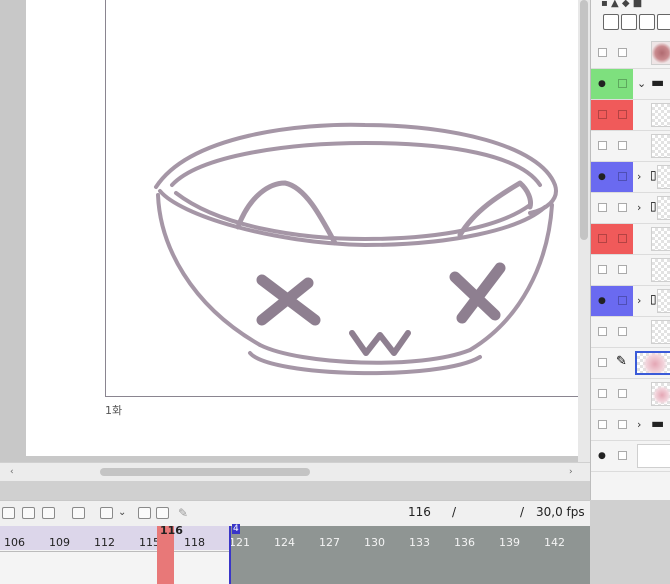  Describe the element at coordinates (12, 472) in the screenshot. I see `scroll-left-arrow-icon: ‹` at that location.